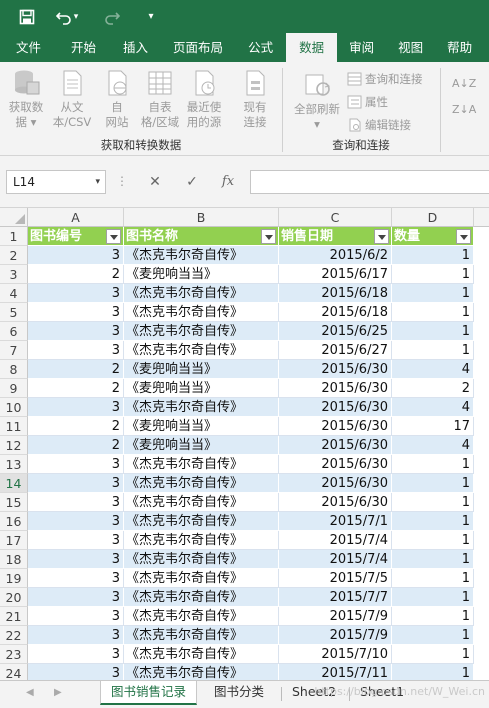 This screenshot has height=708, width=489. I want to click on row-header: 5, so click(14, 312).